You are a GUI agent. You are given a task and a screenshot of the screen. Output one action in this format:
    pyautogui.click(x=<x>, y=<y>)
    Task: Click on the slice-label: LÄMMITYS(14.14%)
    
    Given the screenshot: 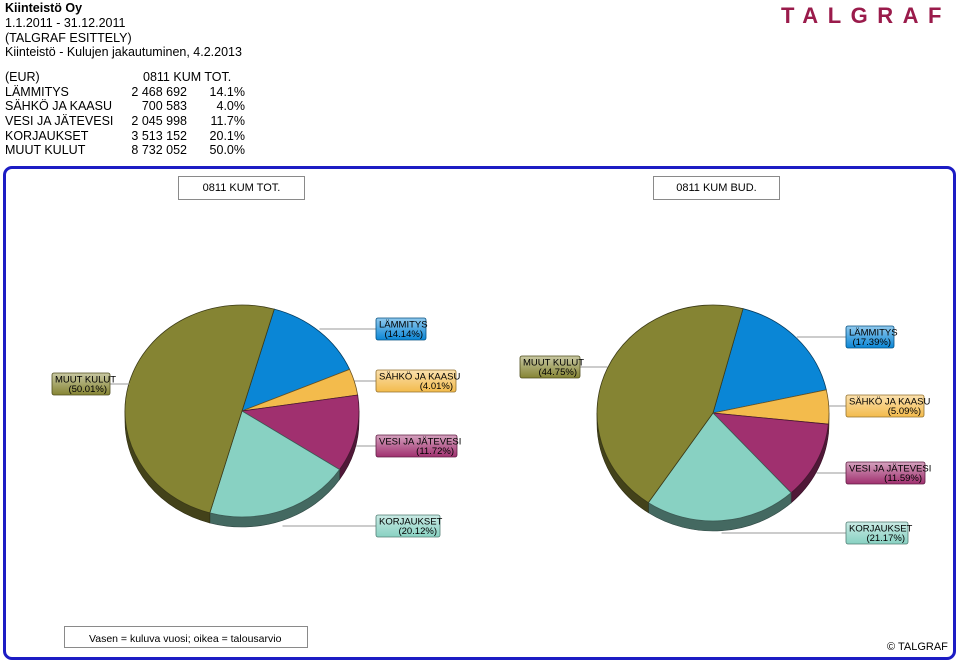 What is the action you would take?
    pyautogui.click(x=401, y=329)
    